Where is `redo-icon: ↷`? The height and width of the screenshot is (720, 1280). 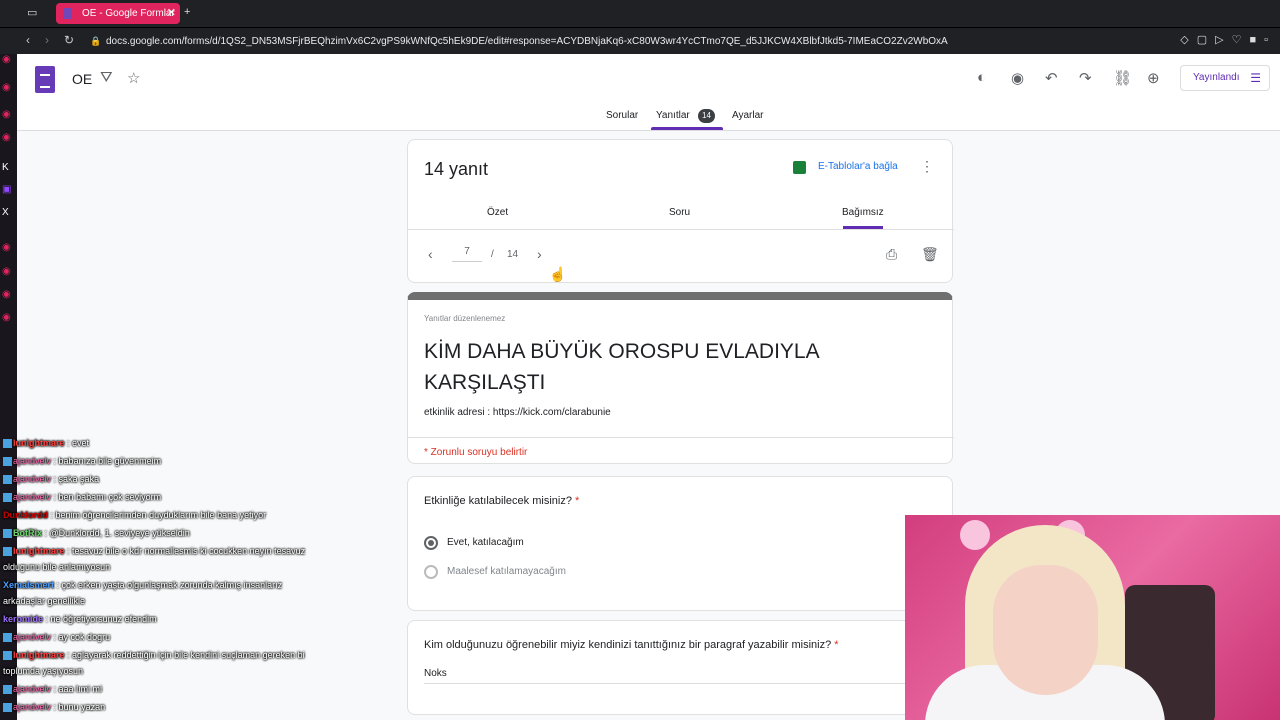
redo-icon: ↷ is located at coordinates (1085, 78).